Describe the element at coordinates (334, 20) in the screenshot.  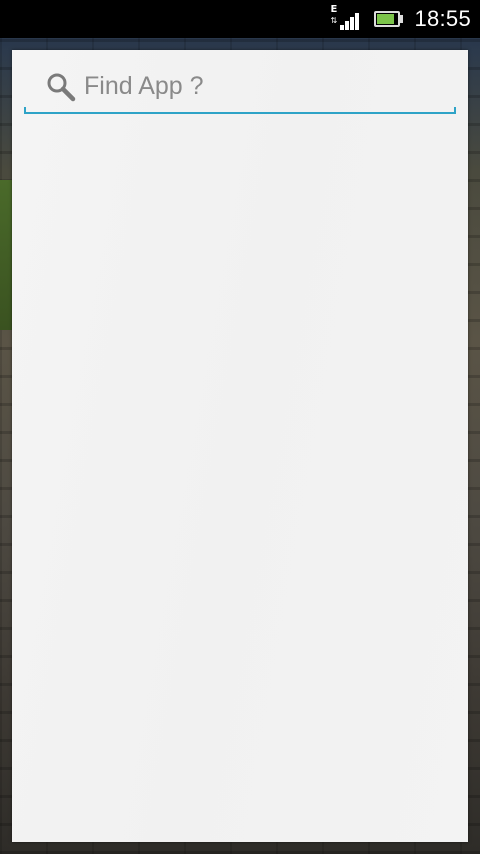
I see `data-activity-arrows-icon: ⇅` at that location.